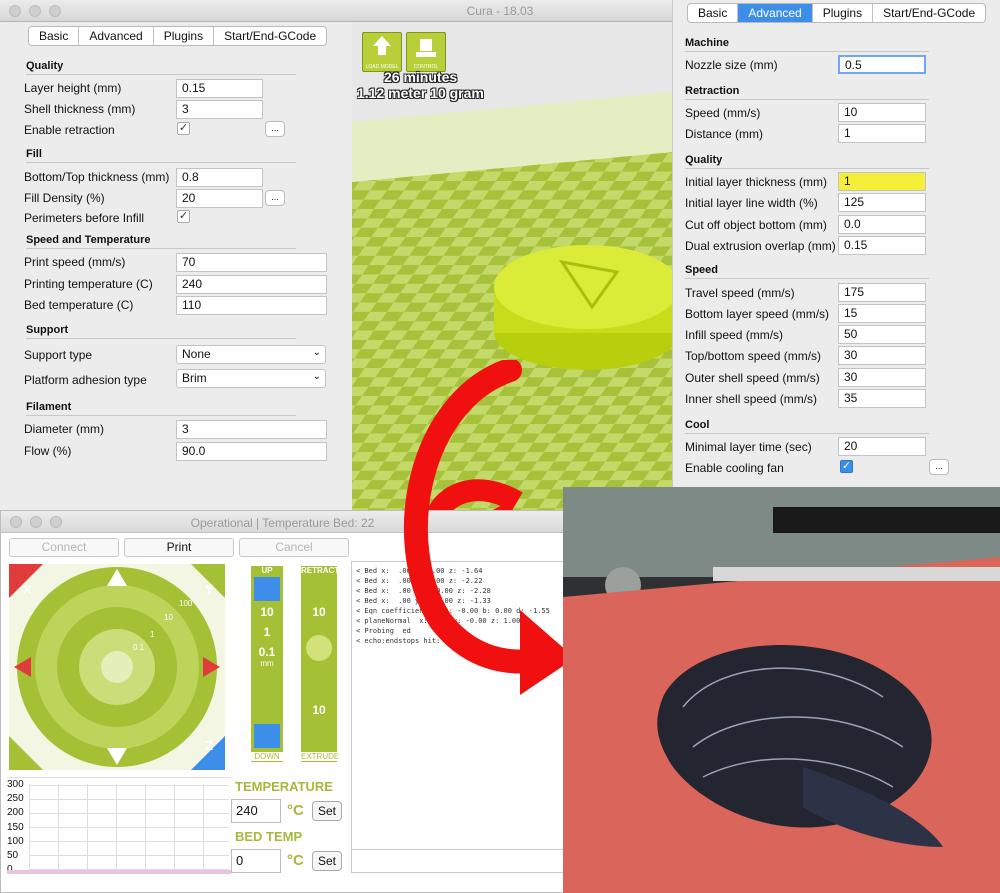  What do you see at coordinates (882, 64) in the screenshot?
I see `nozzle-size-input: 0.5` at bounding box center [882, 64].